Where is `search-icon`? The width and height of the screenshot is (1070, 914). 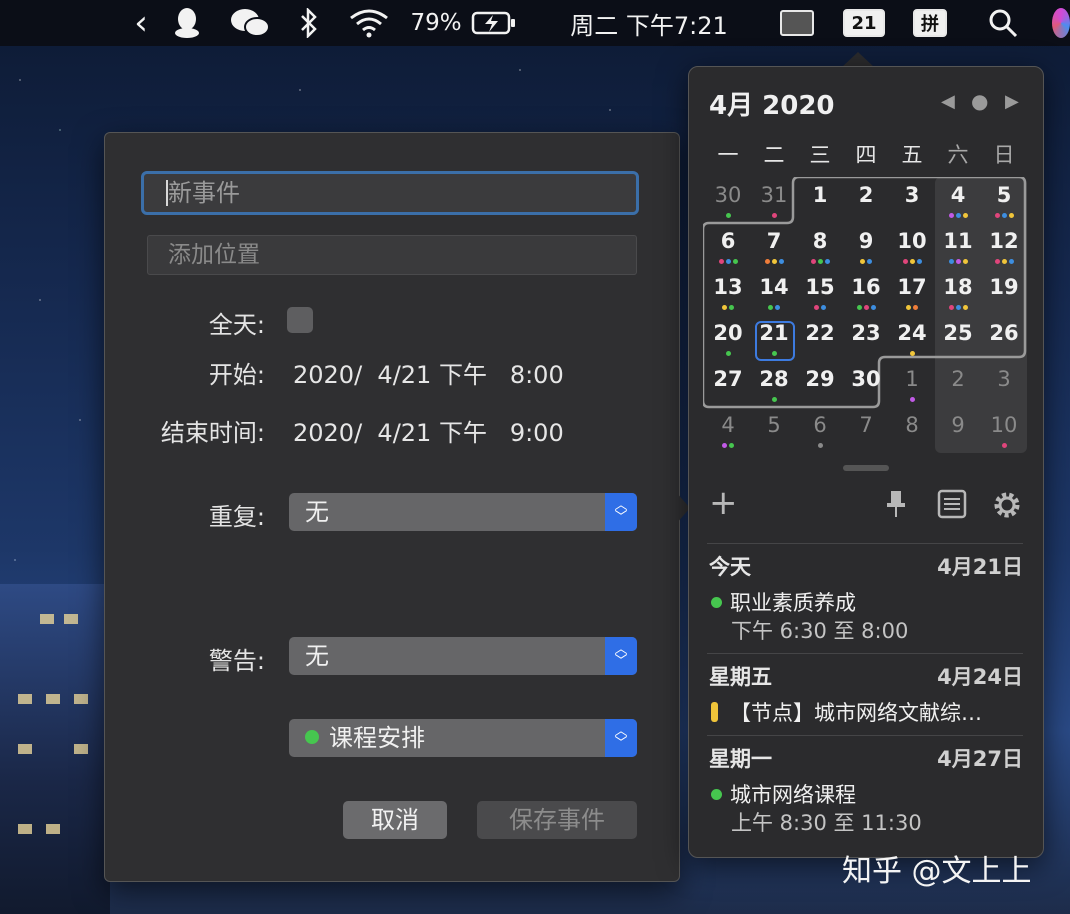
search-icon is located at coordinates (1003, 23).